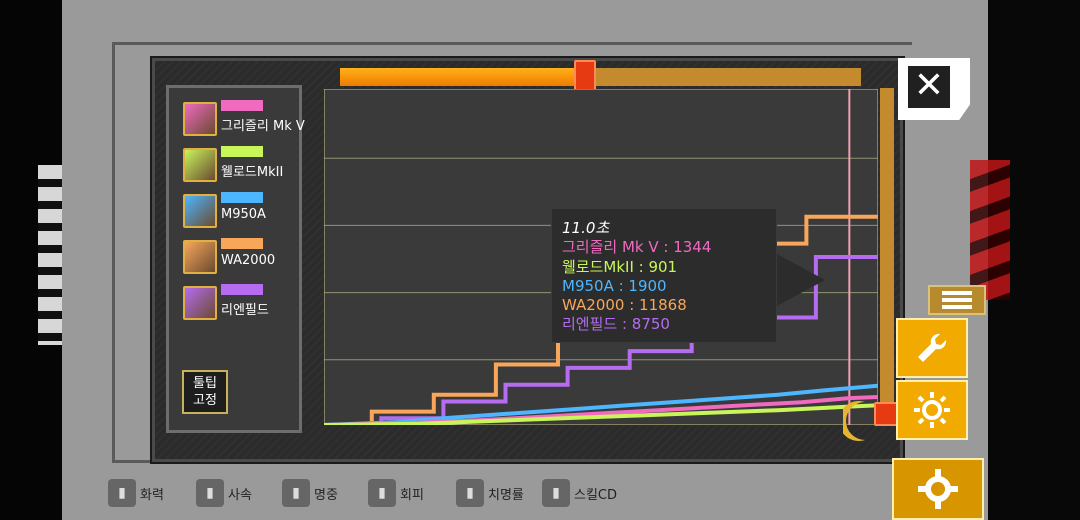  I want to click on timeline-scrubber-fill, so click(462, 77).